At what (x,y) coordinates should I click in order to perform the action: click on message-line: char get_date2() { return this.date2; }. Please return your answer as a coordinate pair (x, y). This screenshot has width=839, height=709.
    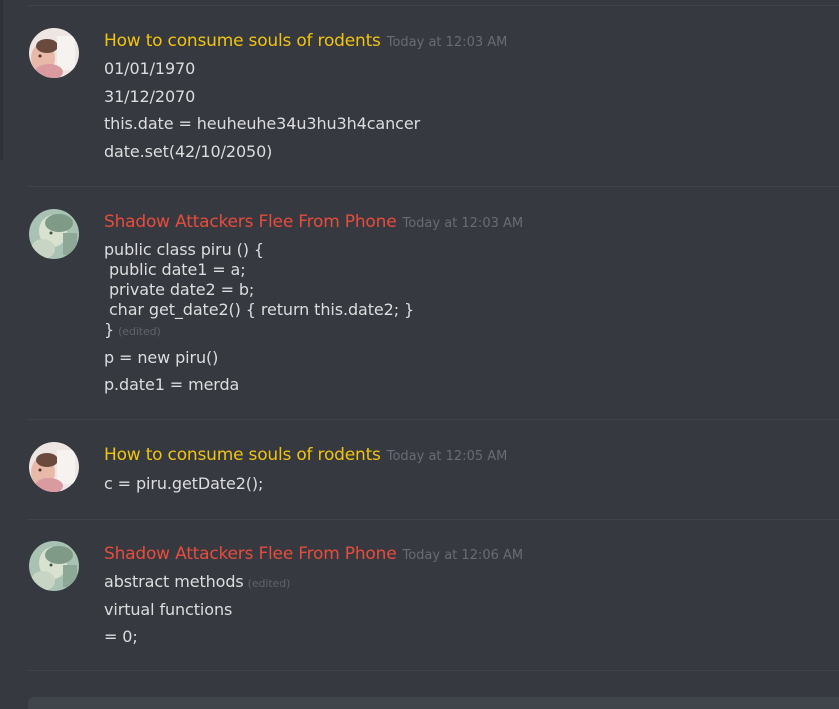
    Looking at the image, I should click on (259, 309).